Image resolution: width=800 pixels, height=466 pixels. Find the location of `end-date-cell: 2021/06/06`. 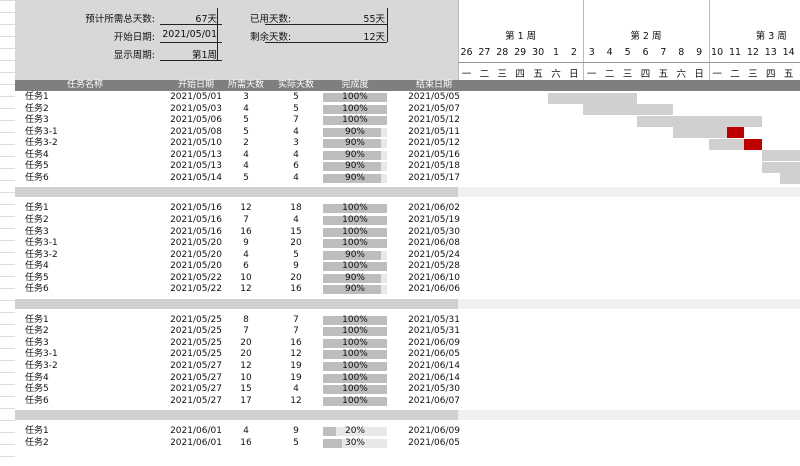

end-date-cell: 2021/06/06 is located at coordinates (434, 290).